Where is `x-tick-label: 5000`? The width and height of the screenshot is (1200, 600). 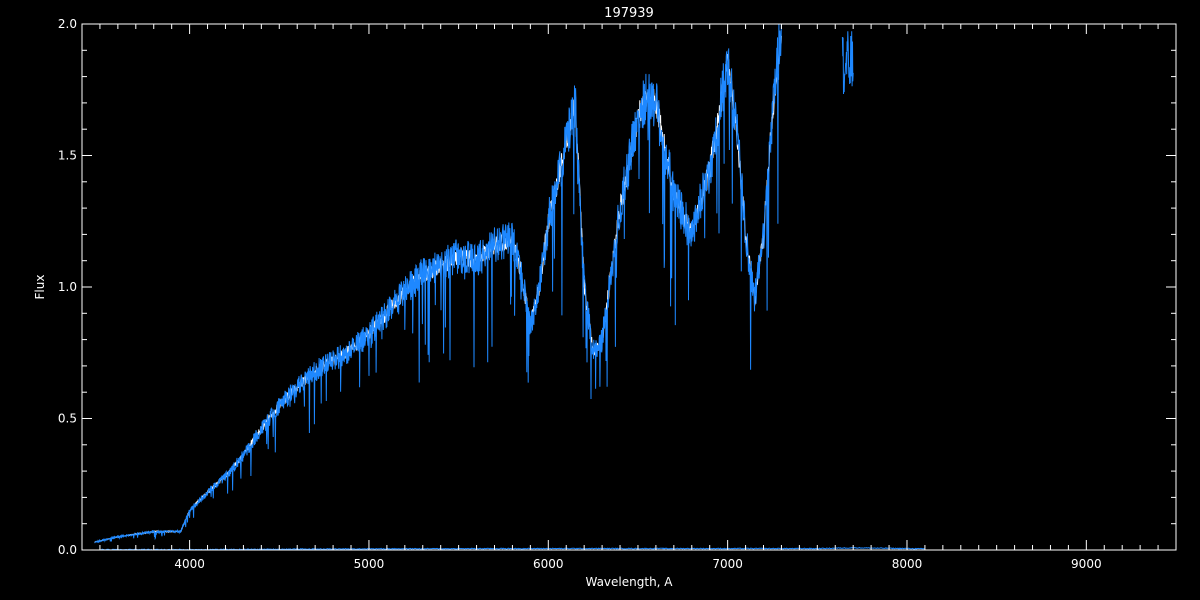 x-tick-label: 5000 is located at coordinates (369, 564).